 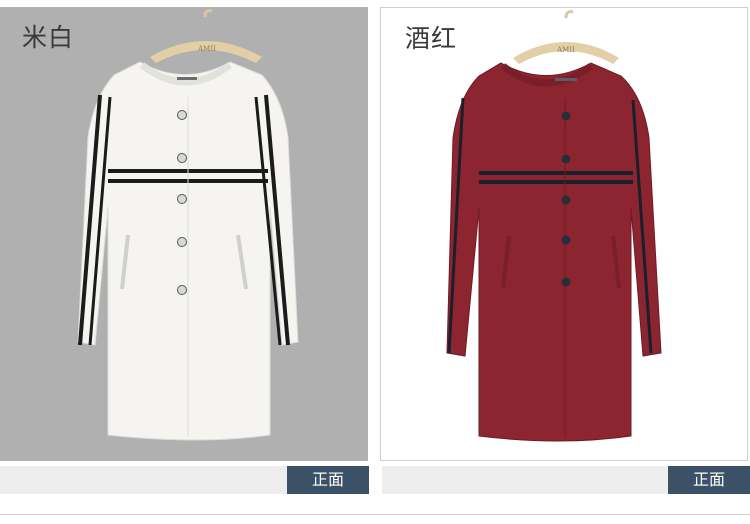 I want to click on color-name-label: 酒红, so click(x=431, y=38).